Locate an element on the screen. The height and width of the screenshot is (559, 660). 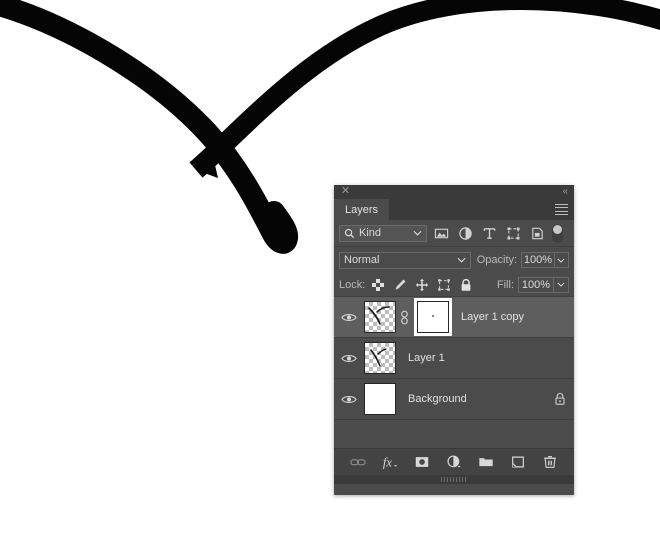
blend-mode-row: Normal Opacity: 100% is located at coordinates (454, 260).